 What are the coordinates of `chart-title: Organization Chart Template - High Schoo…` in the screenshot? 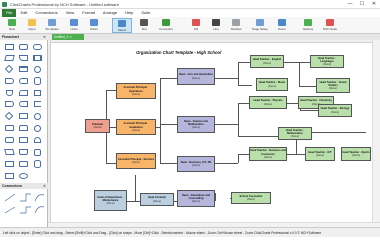 It's located at (179, 52).